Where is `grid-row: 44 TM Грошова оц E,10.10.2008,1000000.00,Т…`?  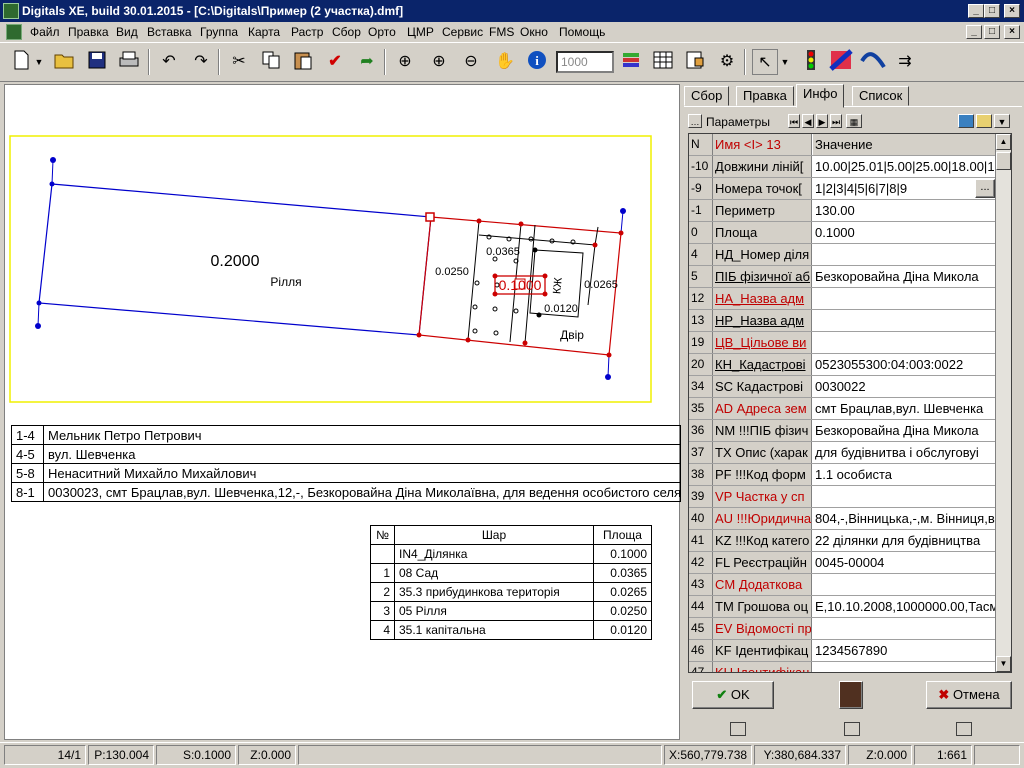 grid-row: 44 TM Грошова оц E,10.10.2008,1000000.00,Т… is located at coordinates (843, 607).